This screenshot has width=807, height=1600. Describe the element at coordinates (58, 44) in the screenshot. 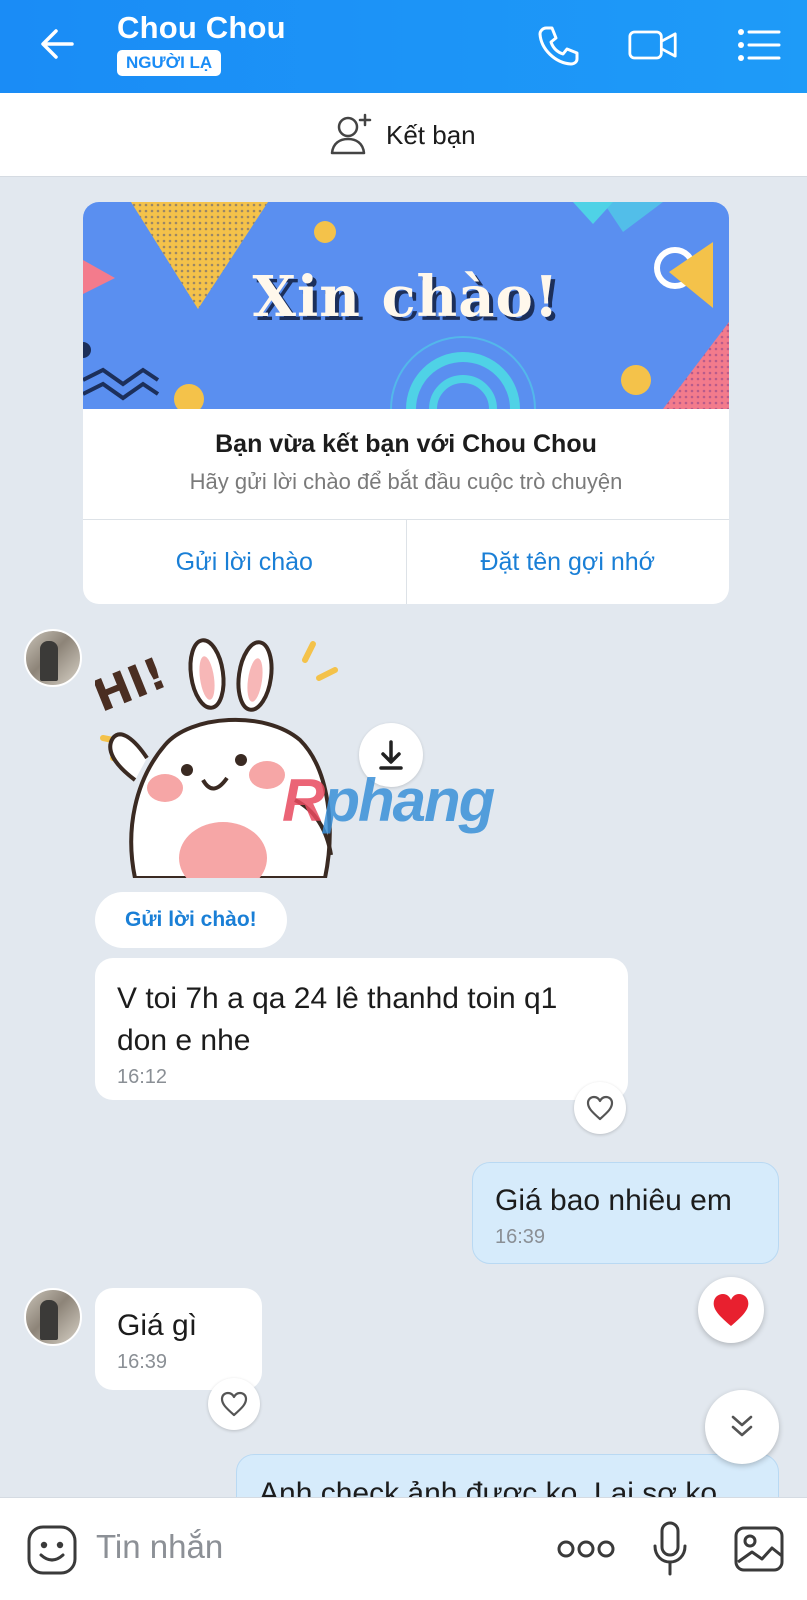

I see `back-arrow-icon` at that location.